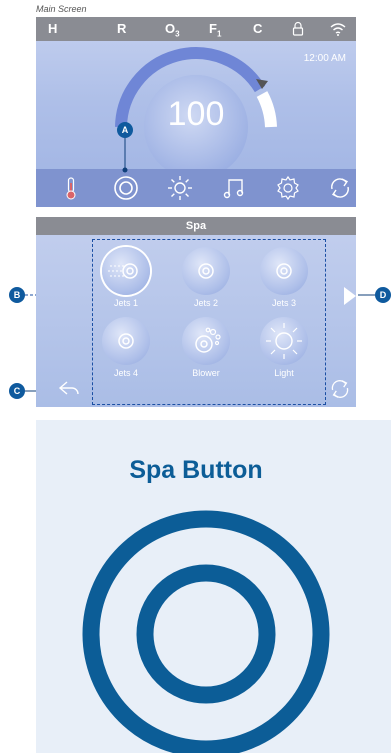 Image resolution: width=391 pixels, height=753 pixels. I want to click on light-button, so click(284, 341).